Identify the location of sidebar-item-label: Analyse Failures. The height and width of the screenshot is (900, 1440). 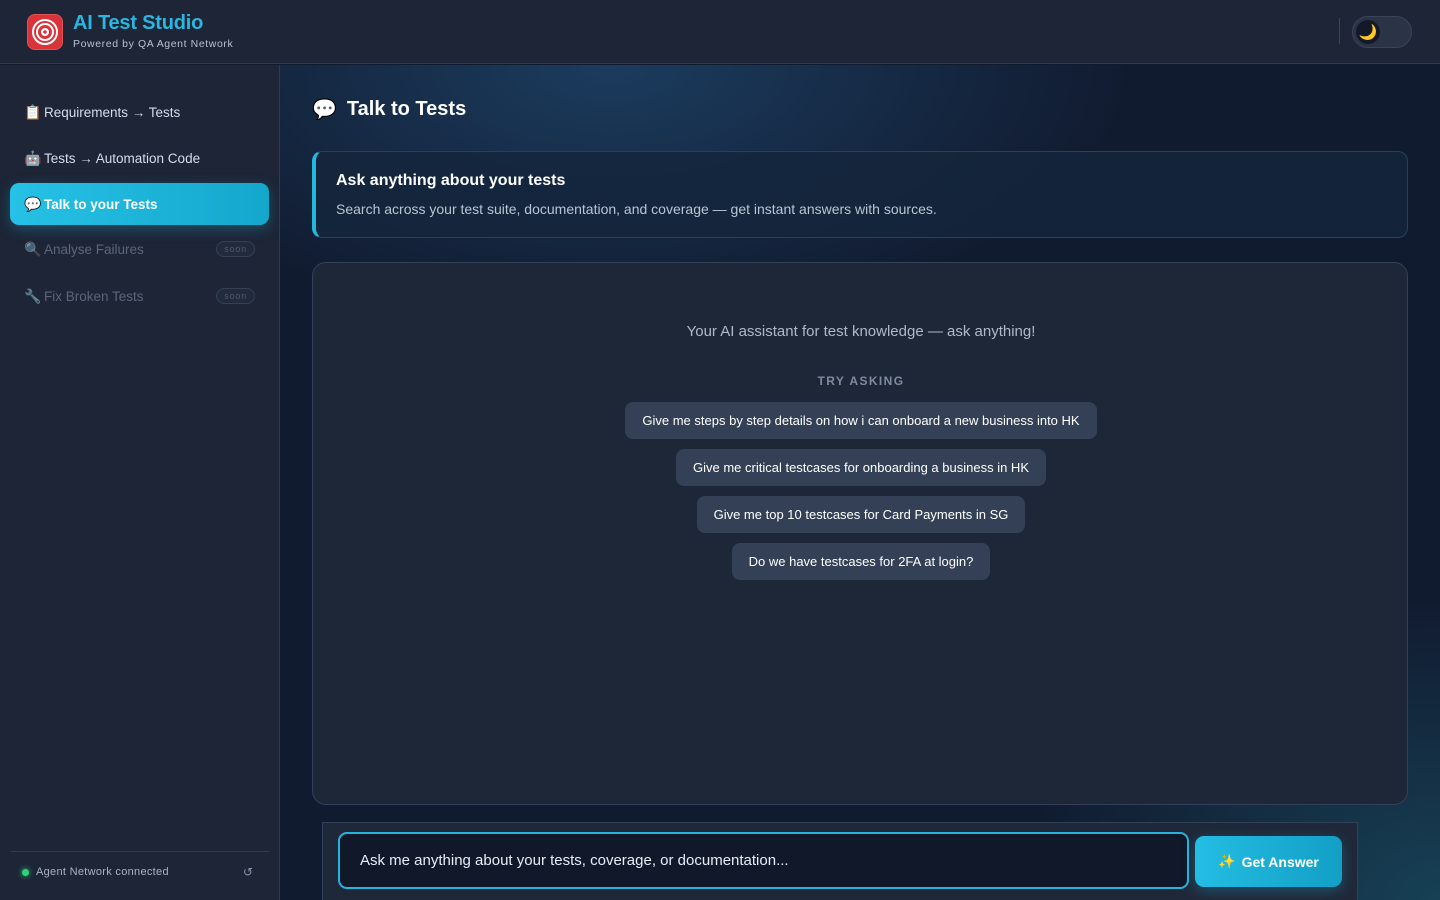
(94, 249).